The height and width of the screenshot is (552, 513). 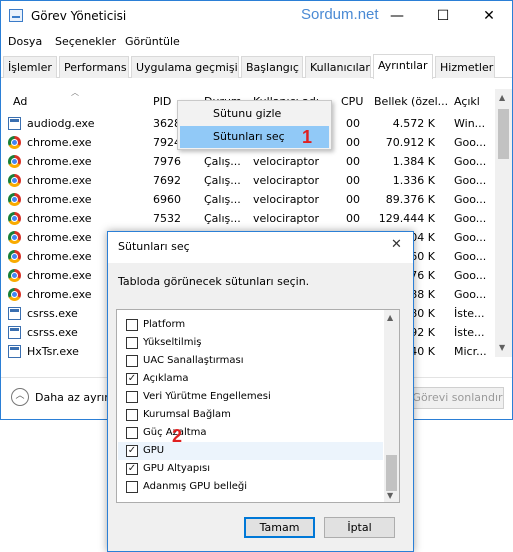 I want to click on checklist-item: Adanmış GPU belleği, so click(x=250, y=487).